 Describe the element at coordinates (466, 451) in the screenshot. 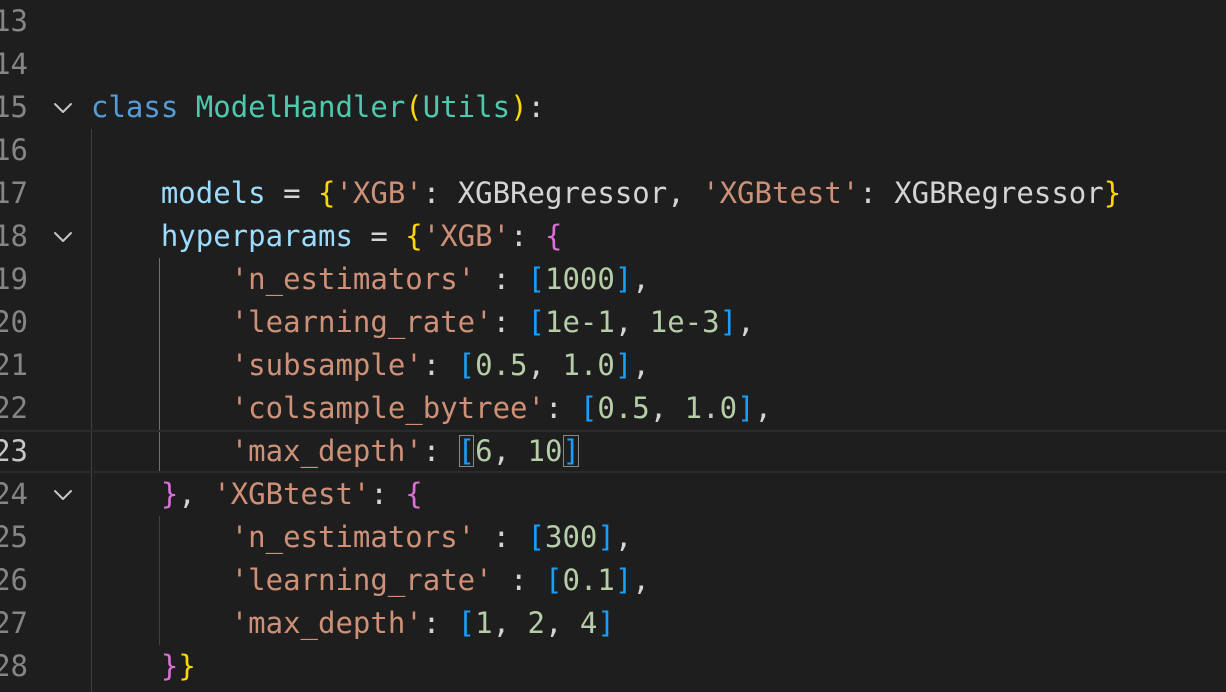

I see `bracket-match-highlight: [` at that location.